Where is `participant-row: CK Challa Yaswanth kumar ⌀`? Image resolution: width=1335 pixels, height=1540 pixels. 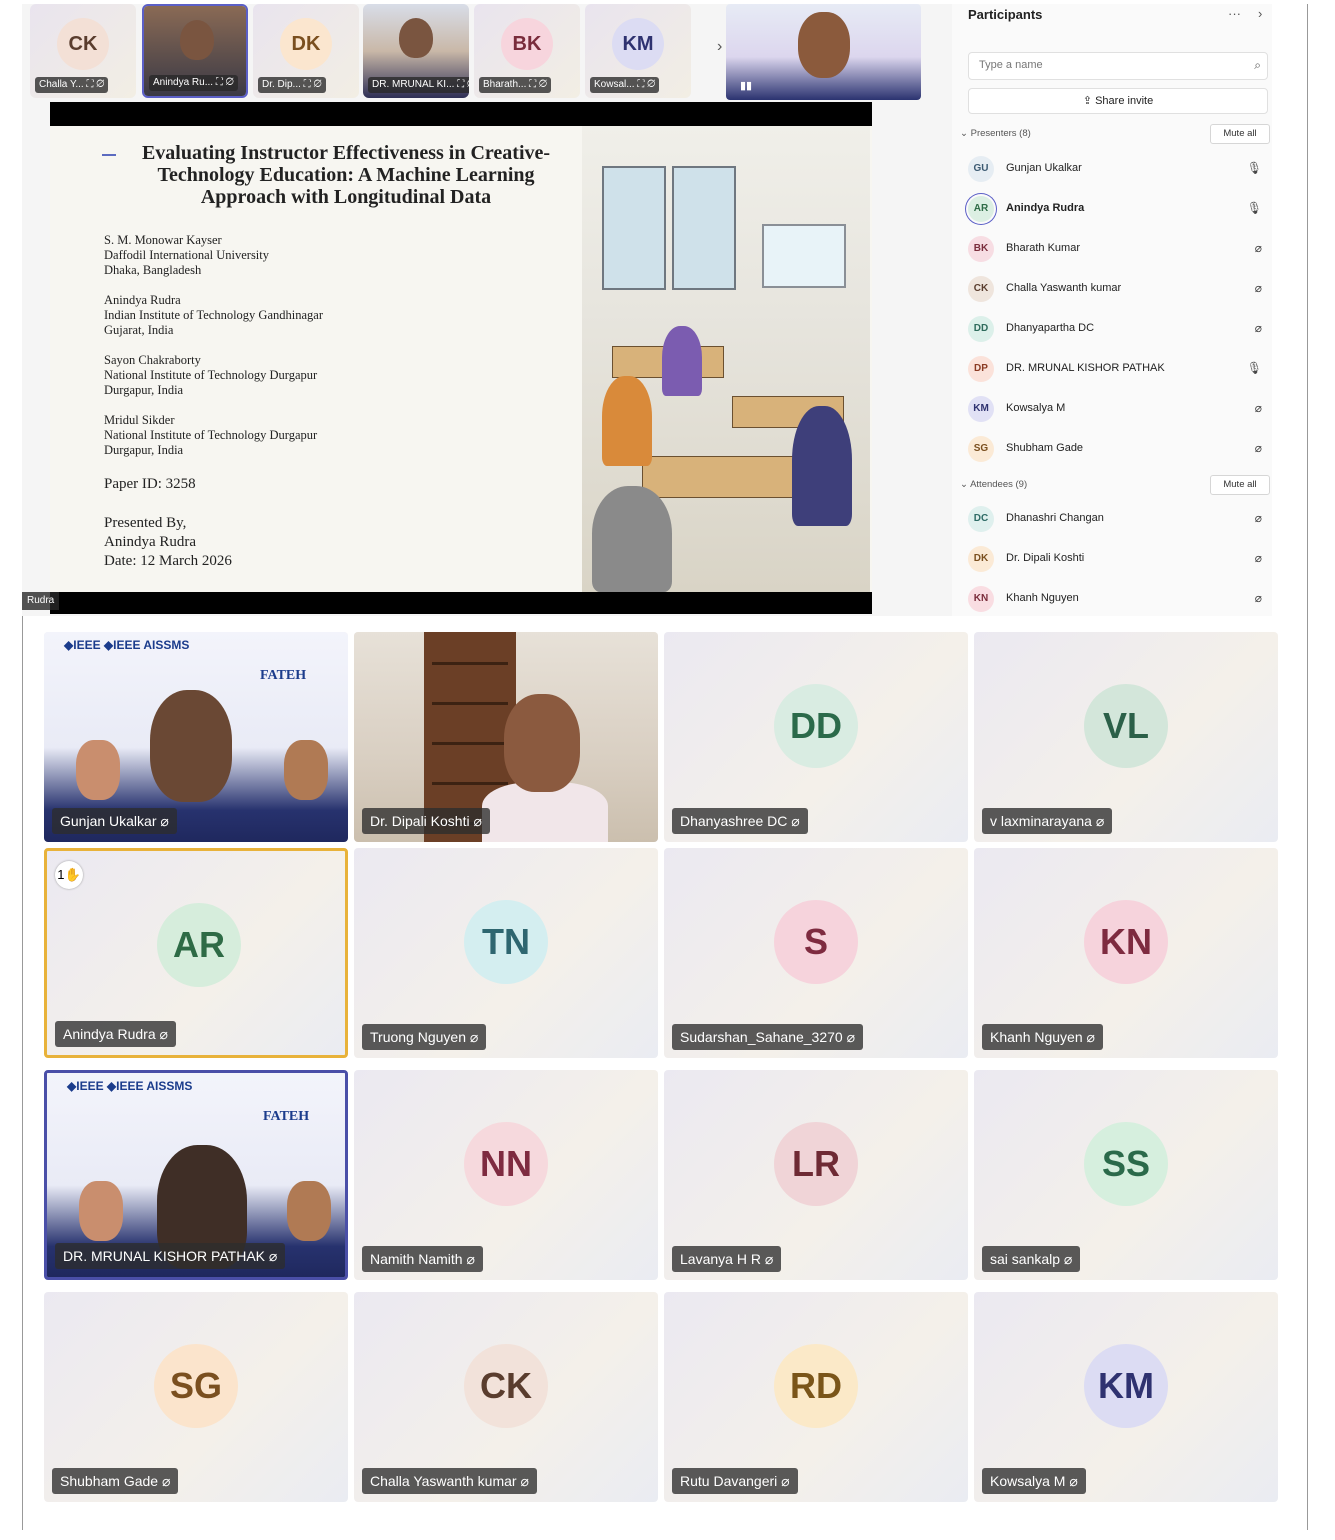 participant-row: CK Challa Yaswanth kumar ⌀ is located at coordinates (1118, 289).